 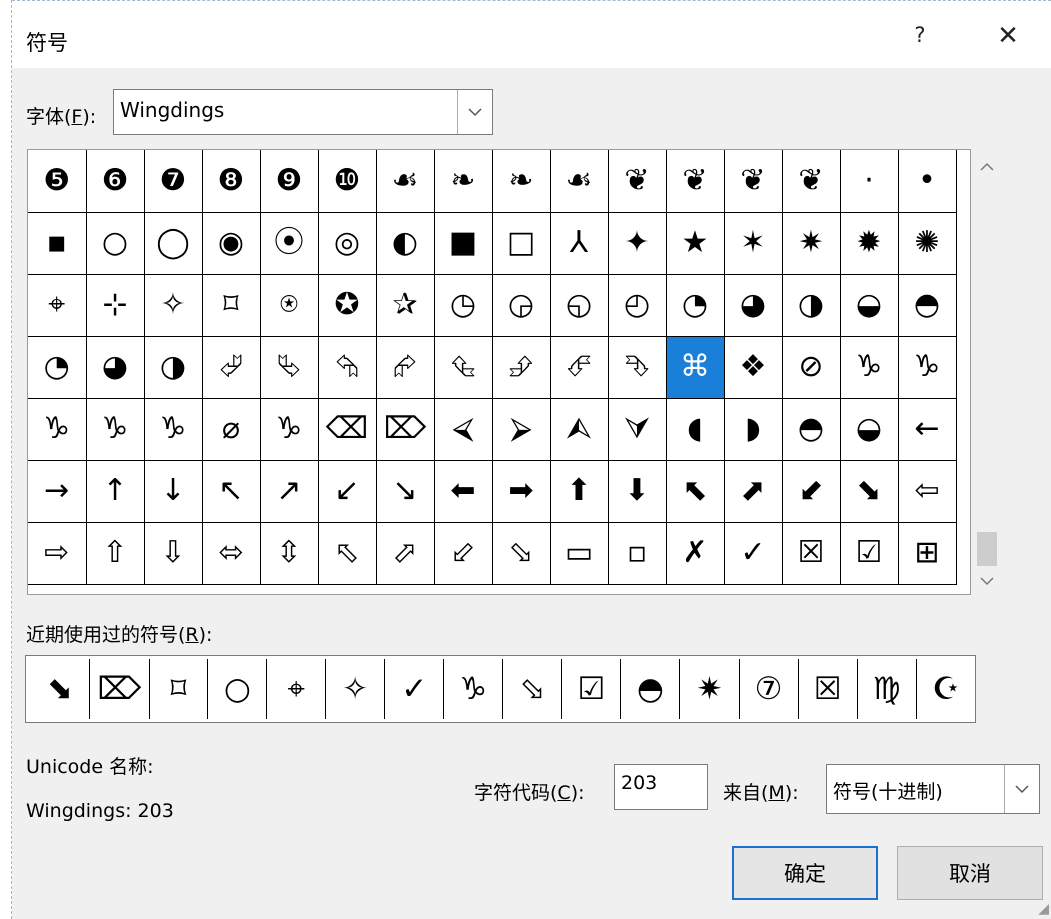 I want to click on symbol-cell: ◉, so click(x=231, y=243).